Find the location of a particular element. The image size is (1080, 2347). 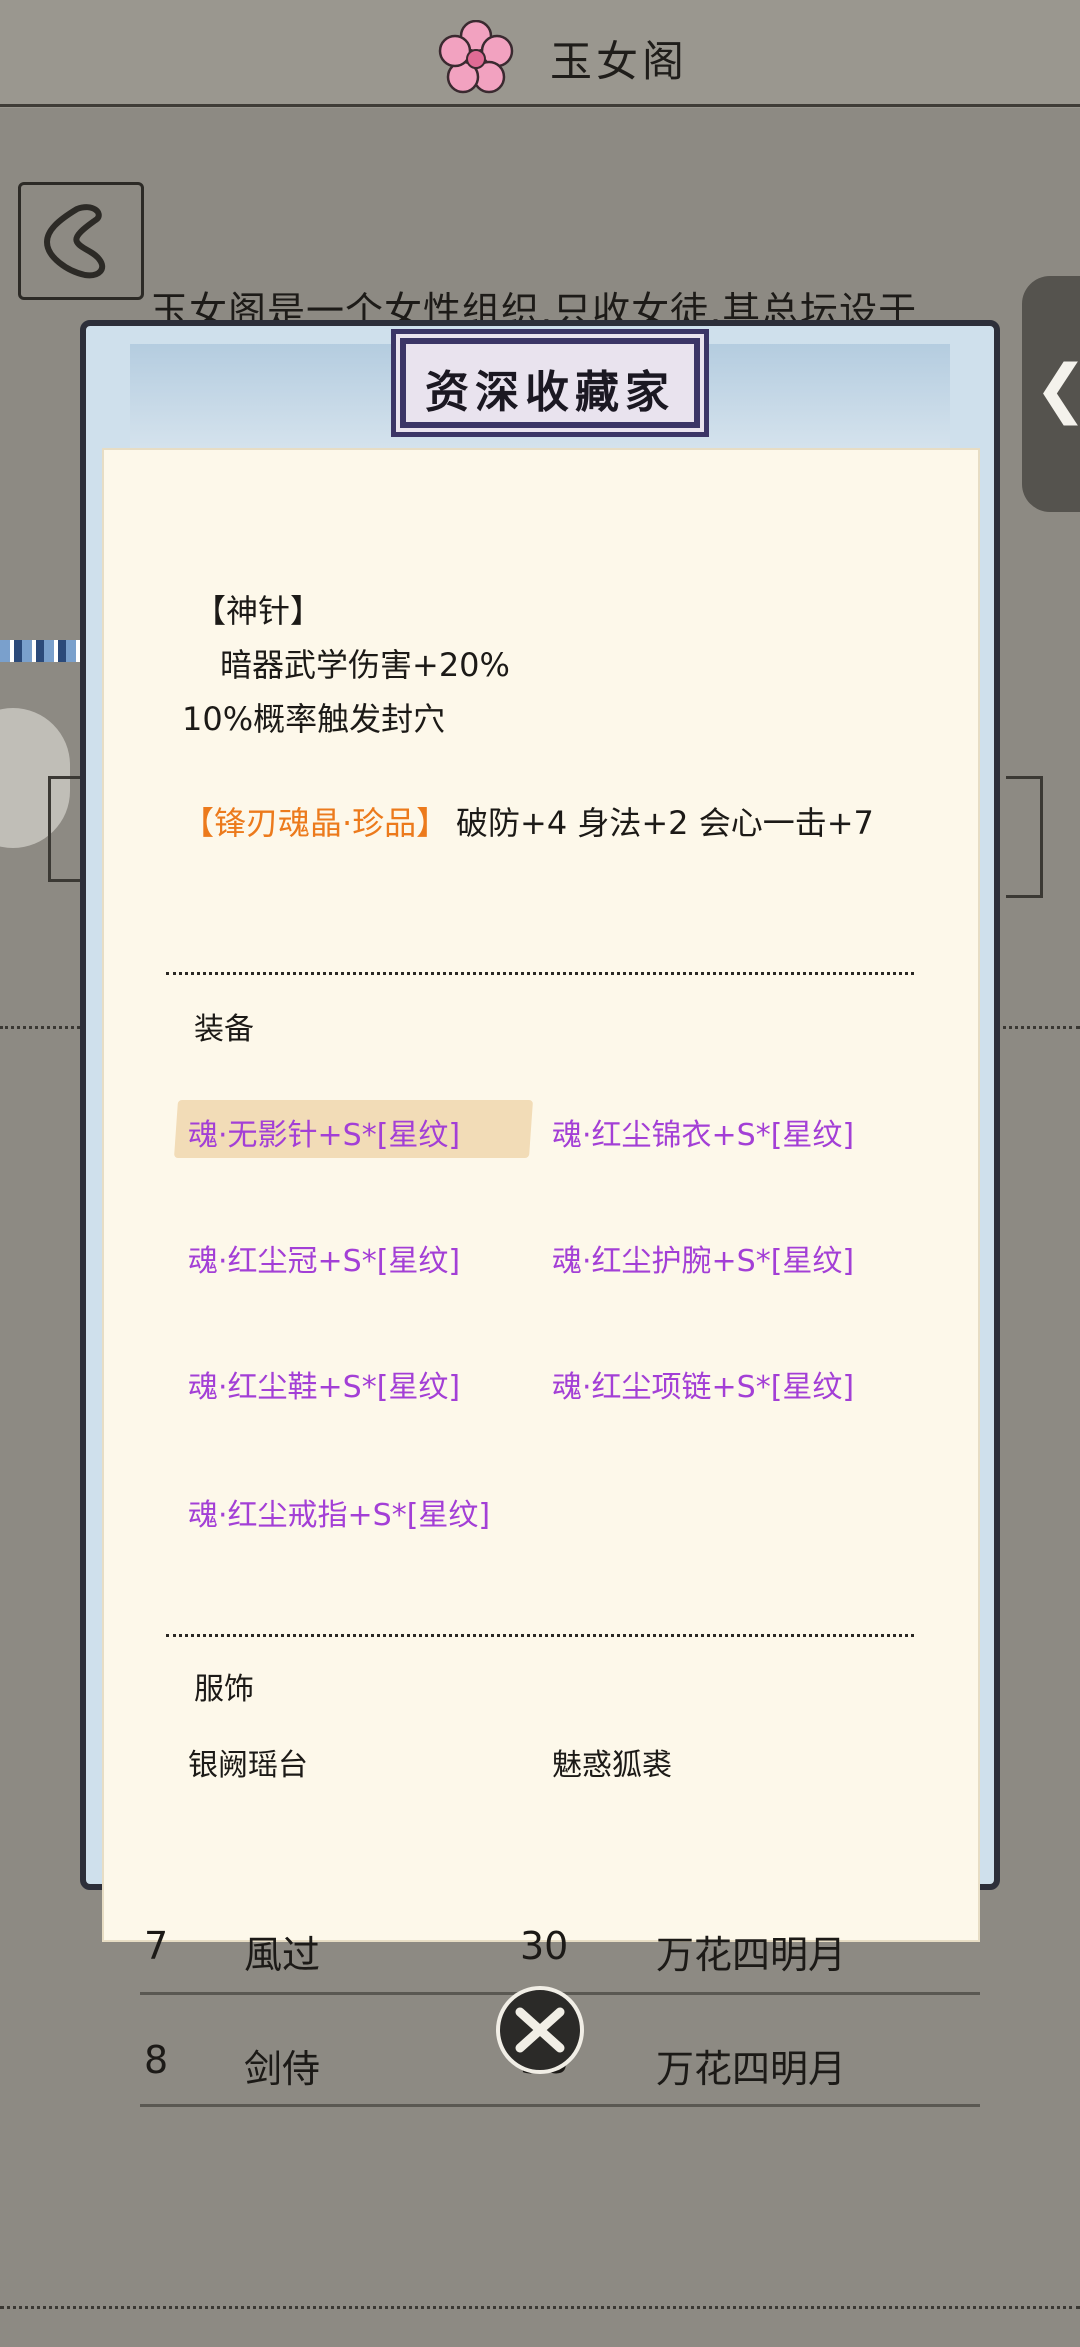

skill-effect-2: 10%概率触发封穴 is located at coordinates (314, 719).